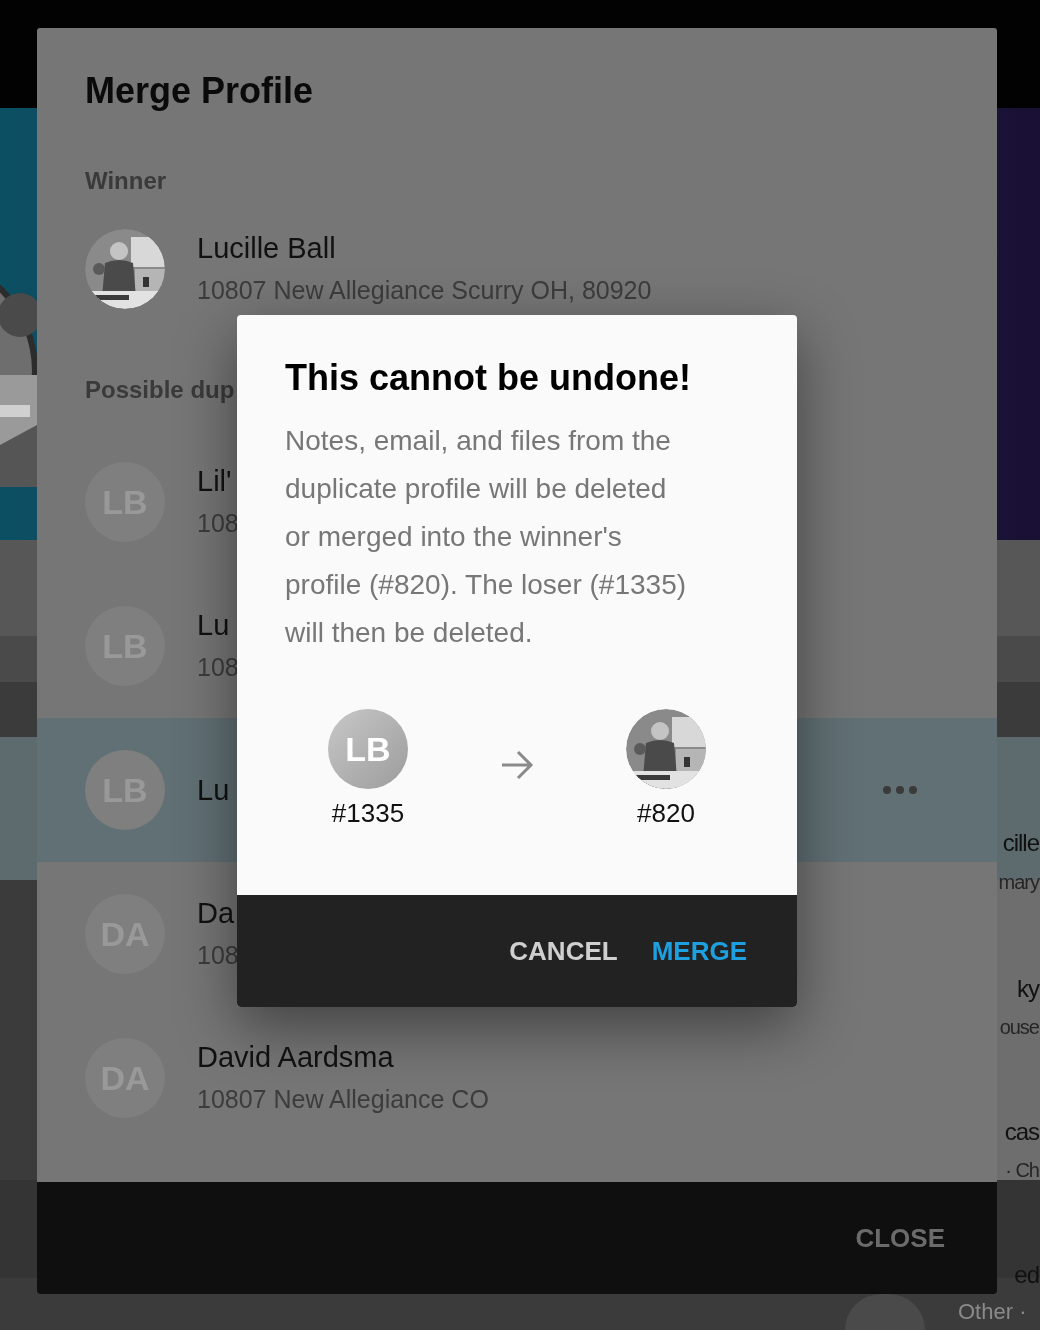 This screenshot has width=1040, height=1330. What do you see at coordinates (1020, 843) in the screenshot?
I see `list-item-name: cille` at bounding box center [1020, 843].